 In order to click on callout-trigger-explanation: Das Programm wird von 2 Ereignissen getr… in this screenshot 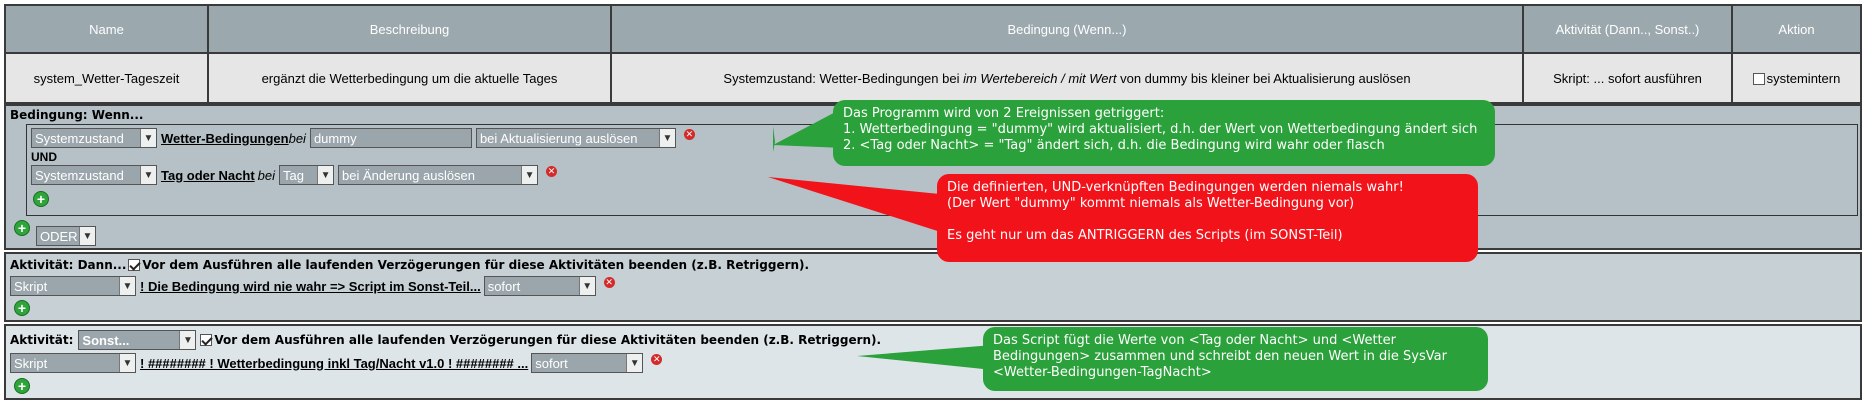, I will do `click(1164, 133)`.